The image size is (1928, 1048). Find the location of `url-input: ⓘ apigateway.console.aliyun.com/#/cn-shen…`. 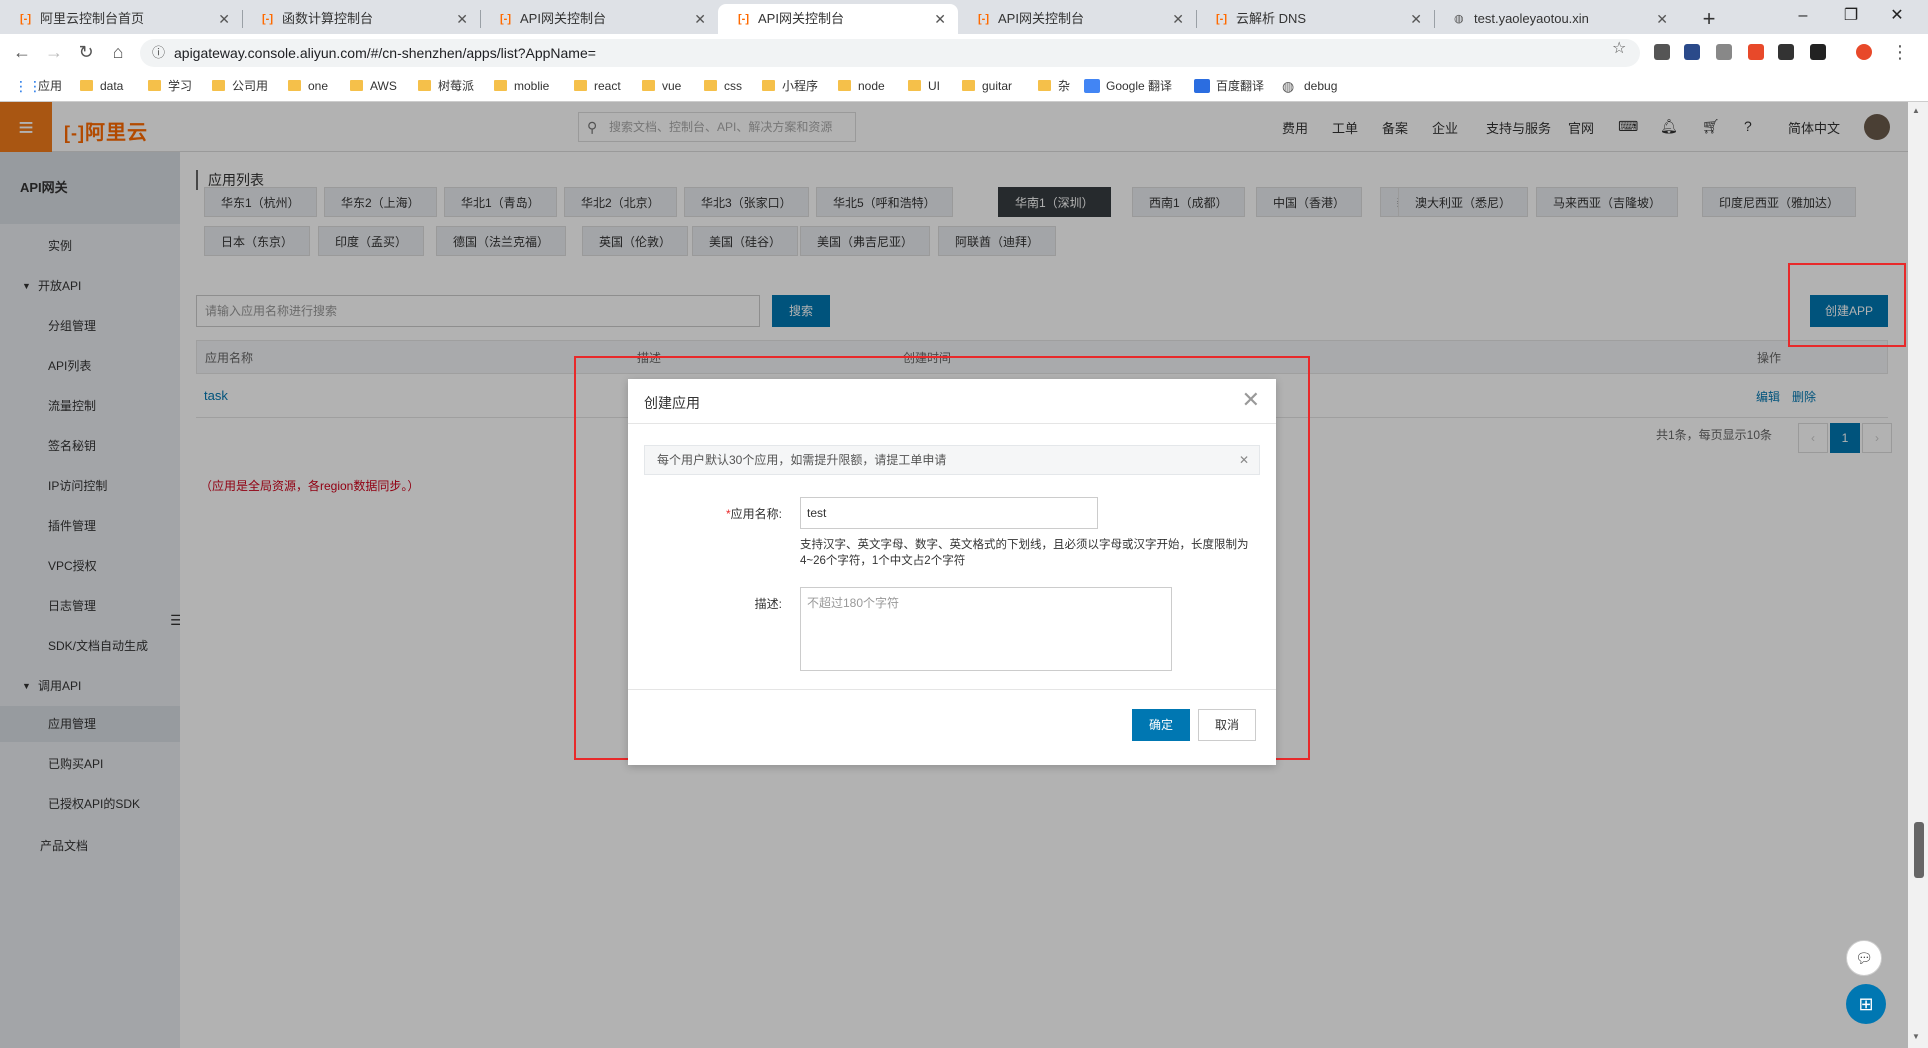

url-input: ⓘ apigateway.console.aliyun.com/#/cn-shen… is located at coordinates (890, 53).